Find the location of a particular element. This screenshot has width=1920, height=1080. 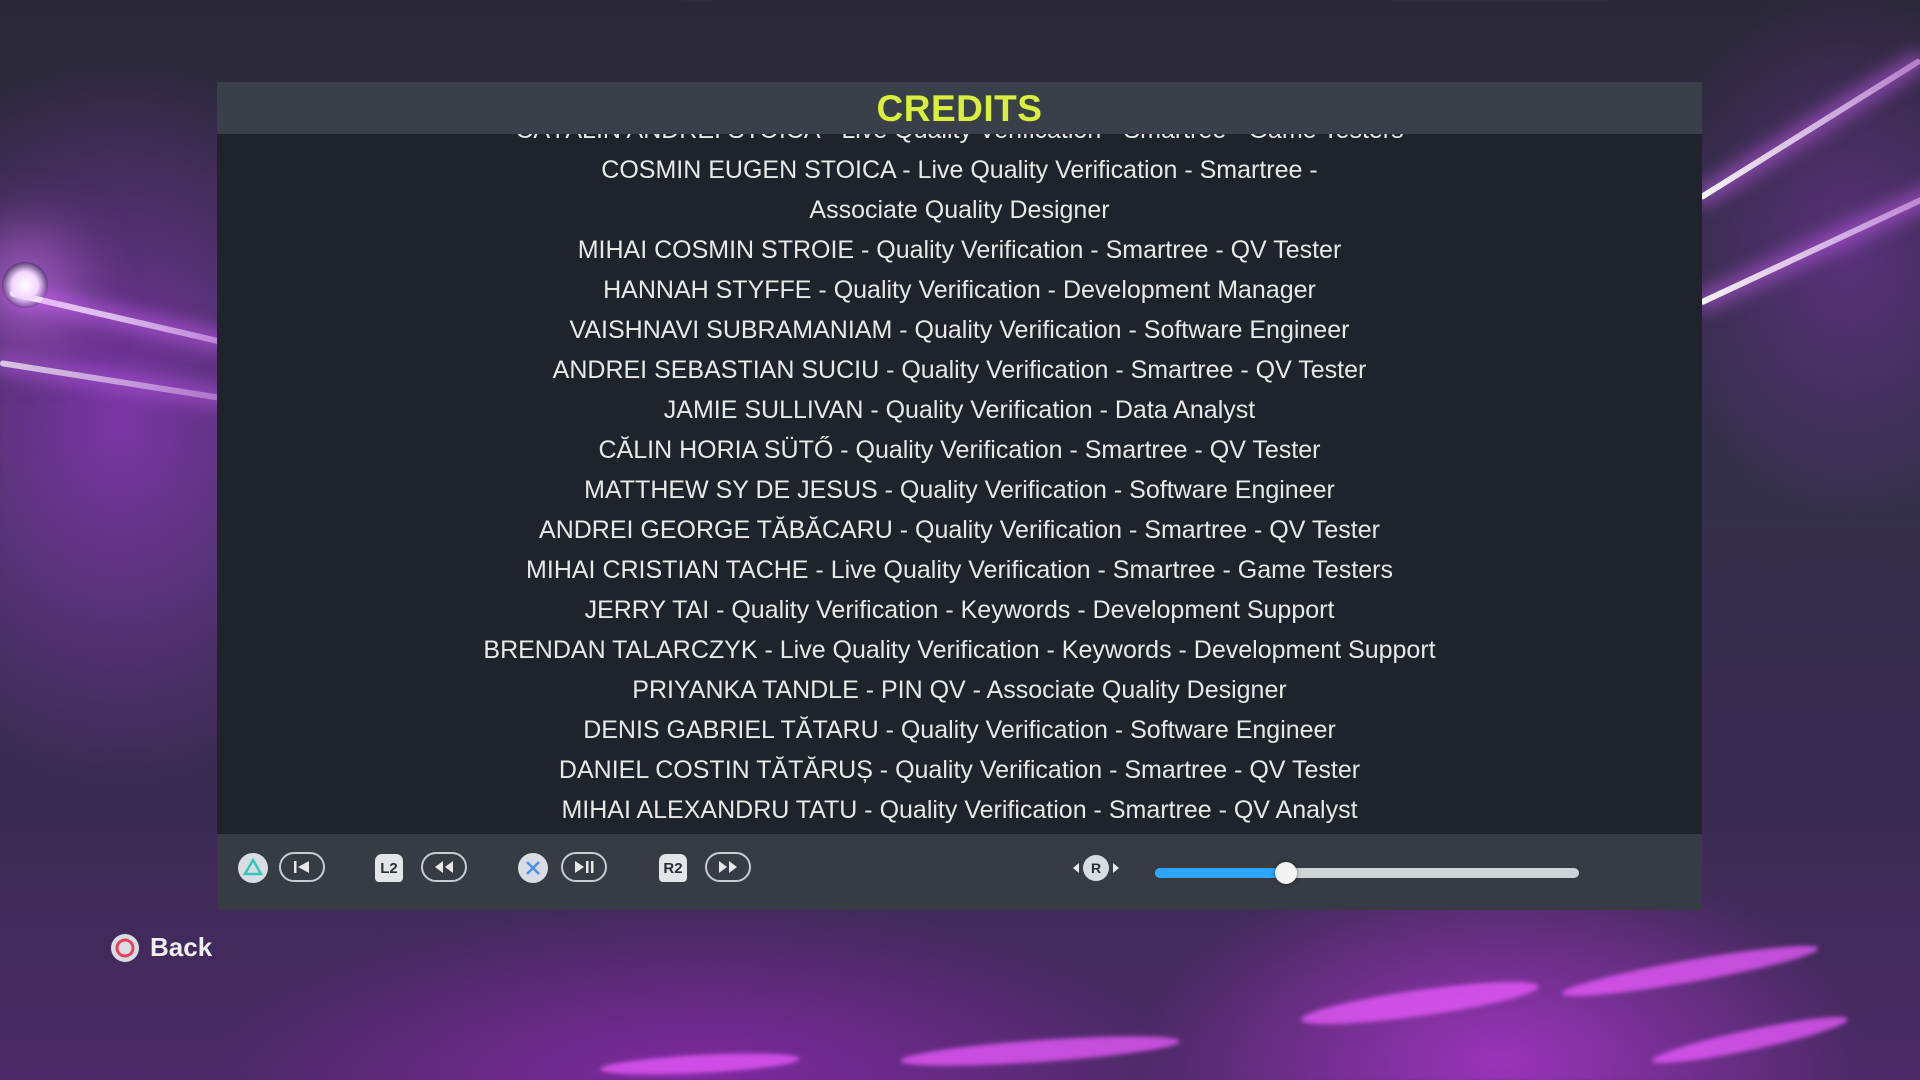

cross-button-icon is located at coordinates (533, 868).